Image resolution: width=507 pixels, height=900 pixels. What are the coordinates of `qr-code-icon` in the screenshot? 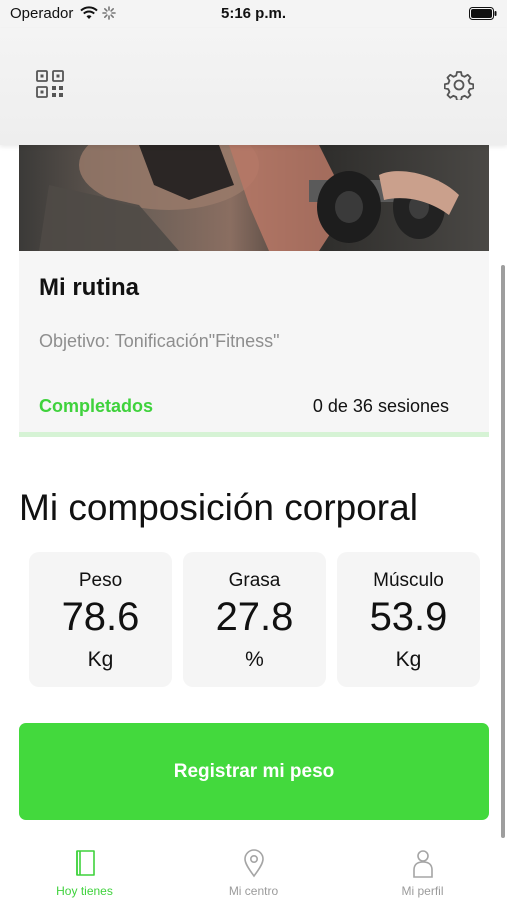 It's located at (50, 84).